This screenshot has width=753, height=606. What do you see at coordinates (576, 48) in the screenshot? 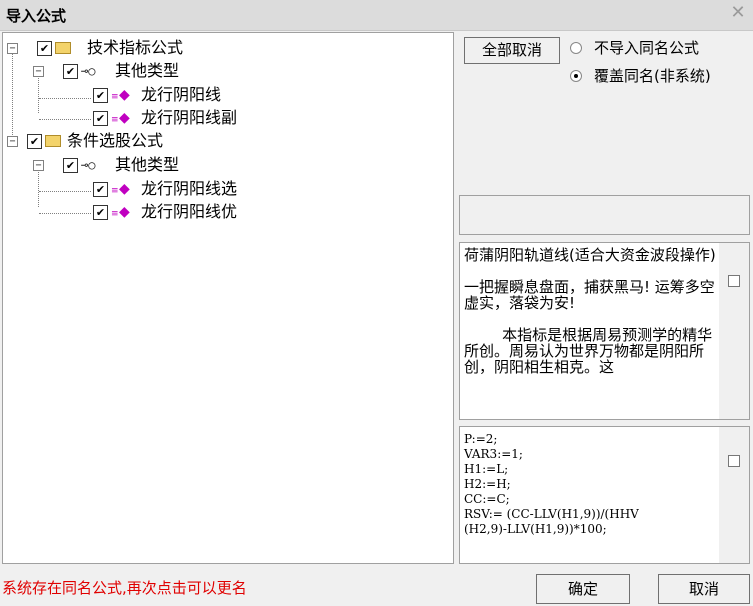
I see `no-import-radio` at bounding box center [576, 48].